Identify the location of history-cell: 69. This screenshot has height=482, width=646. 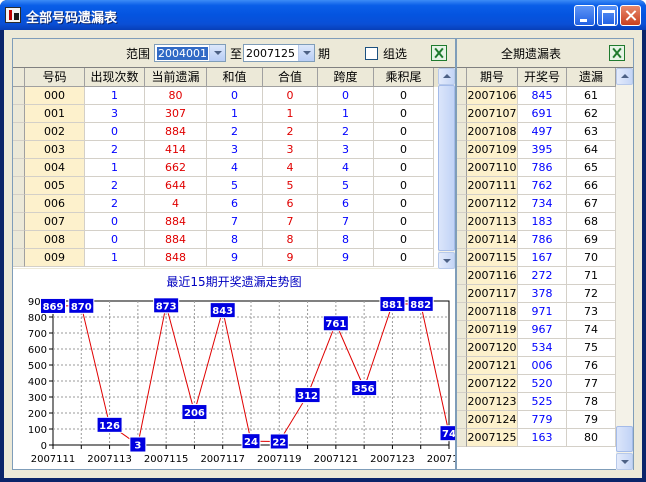
(591, 240).